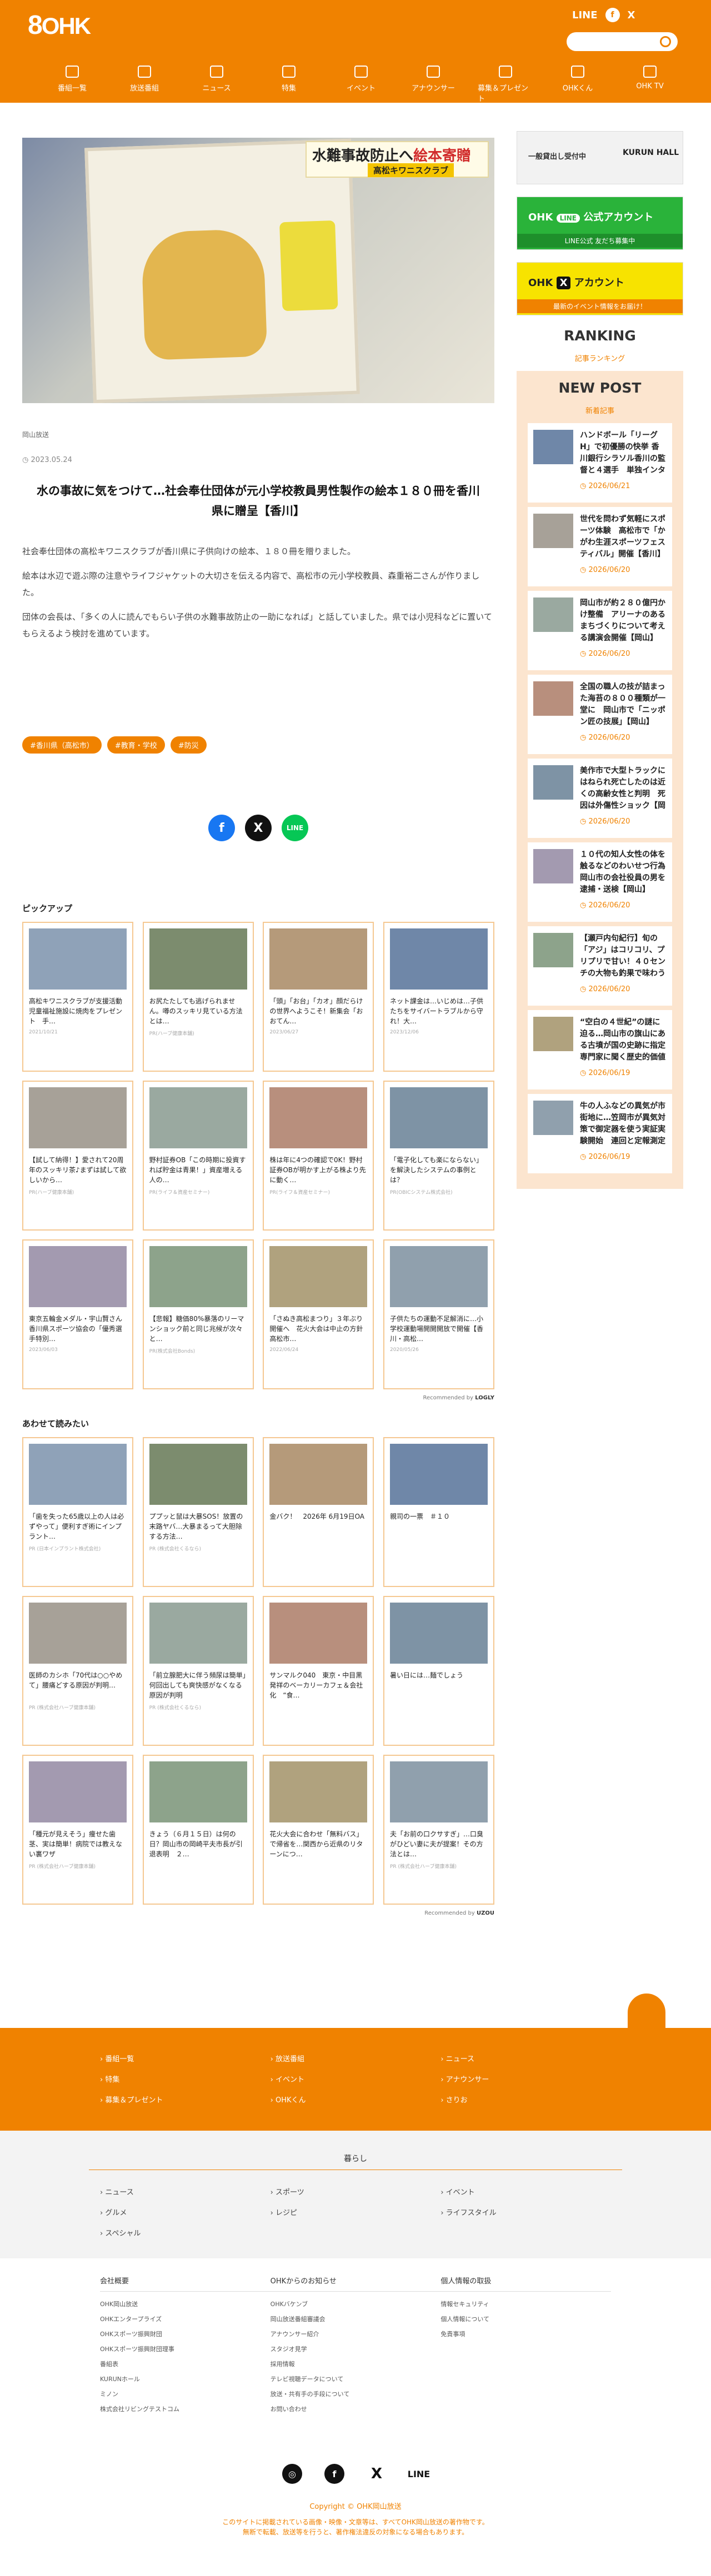 Image resolution: width=711 pixels, height=2576 pixels. Describe the element at coordinates (356, 2191) in the screenshot. I see `footer-kurashi-link: › スポーツ` at that location.